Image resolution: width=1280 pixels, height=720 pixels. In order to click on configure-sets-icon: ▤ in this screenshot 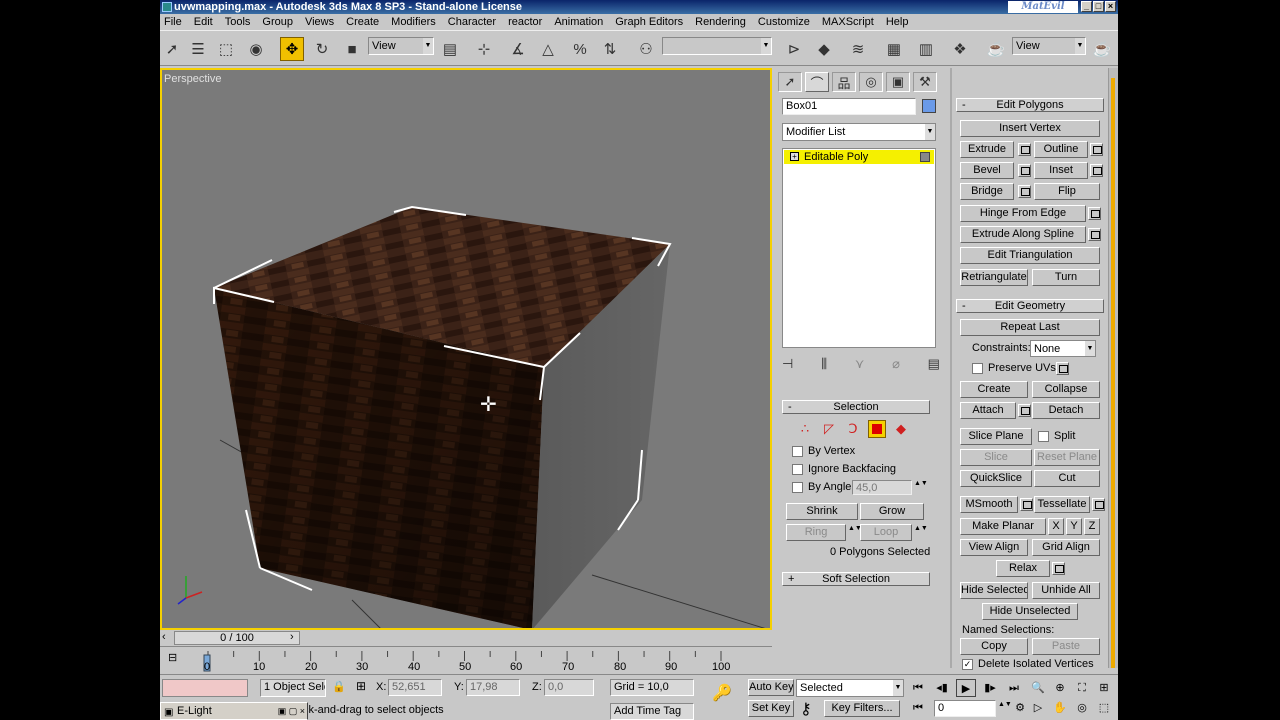, I will do `click(934, 366)`.